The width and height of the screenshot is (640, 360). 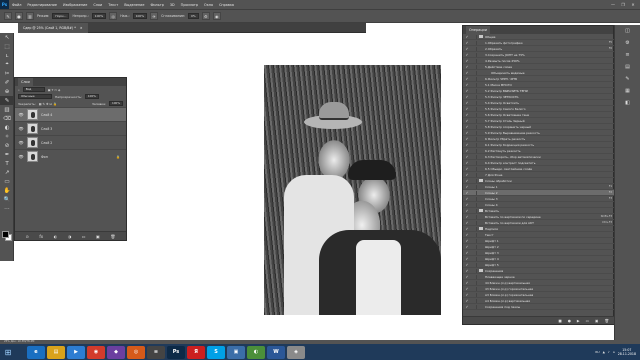 I want to click on layer-kind-select: Вид, so click(x=33, y=89).